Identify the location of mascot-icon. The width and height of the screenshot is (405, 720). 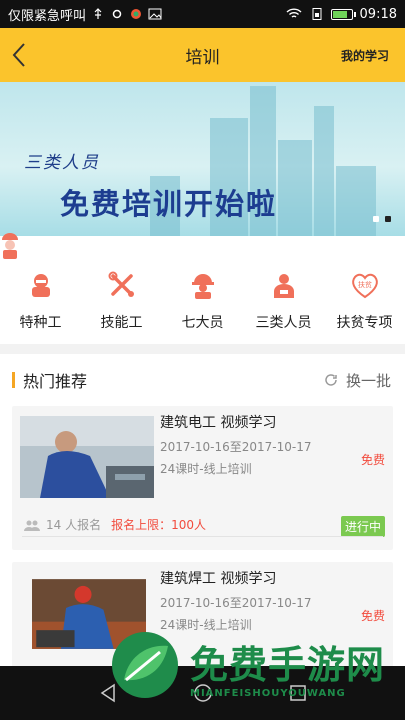
(11, 245).